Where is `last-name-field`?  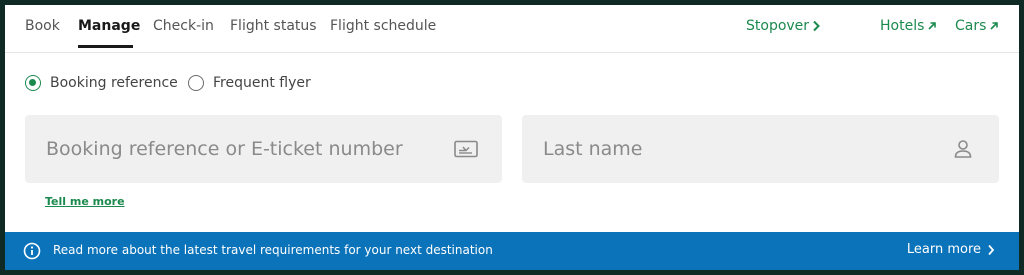 last-name-field is located at coordinates (760, 149).